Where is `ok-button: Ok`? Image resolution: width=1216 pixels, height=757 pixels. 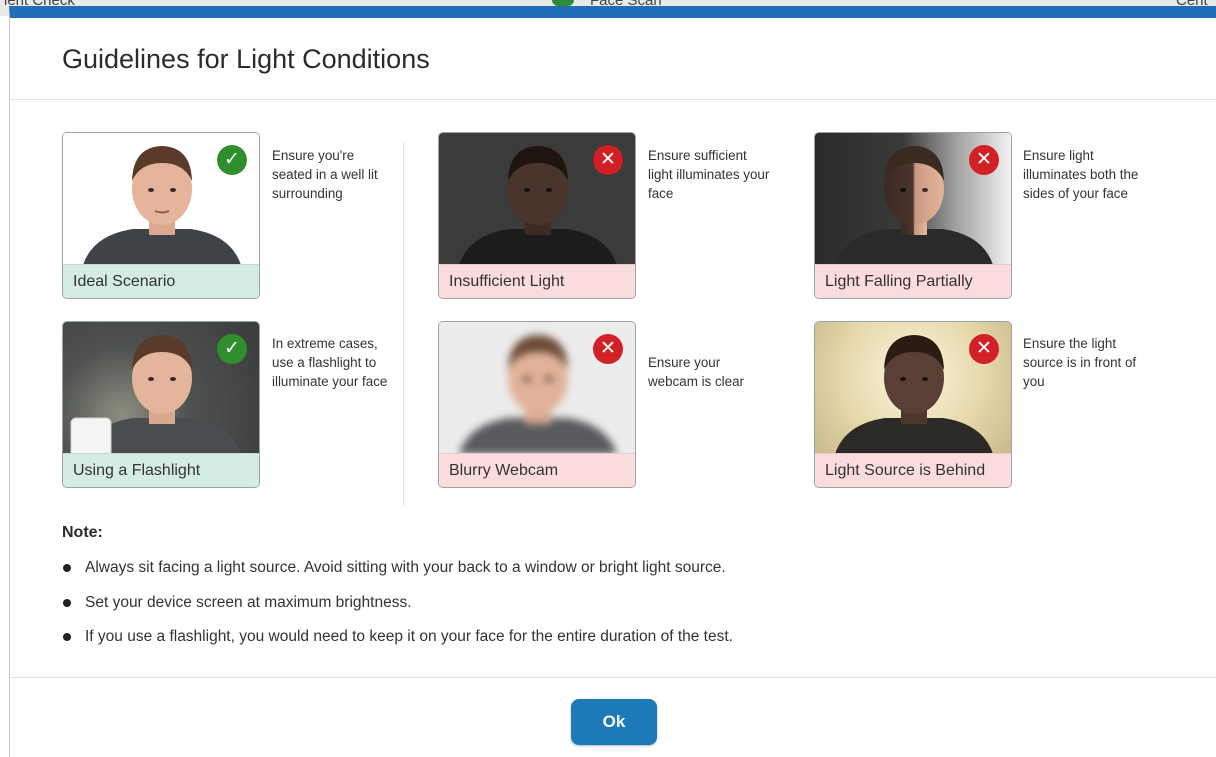 ok-button: Ok is located at coordinates (614, 722).